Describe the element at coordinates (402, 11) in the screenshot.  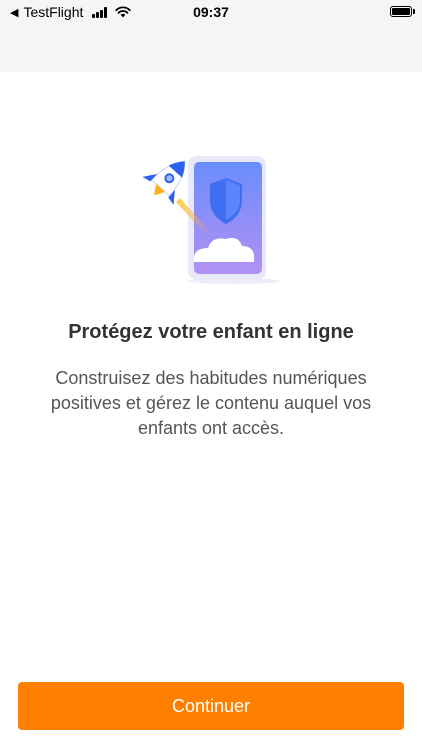
I see `battery-icon` at that location.